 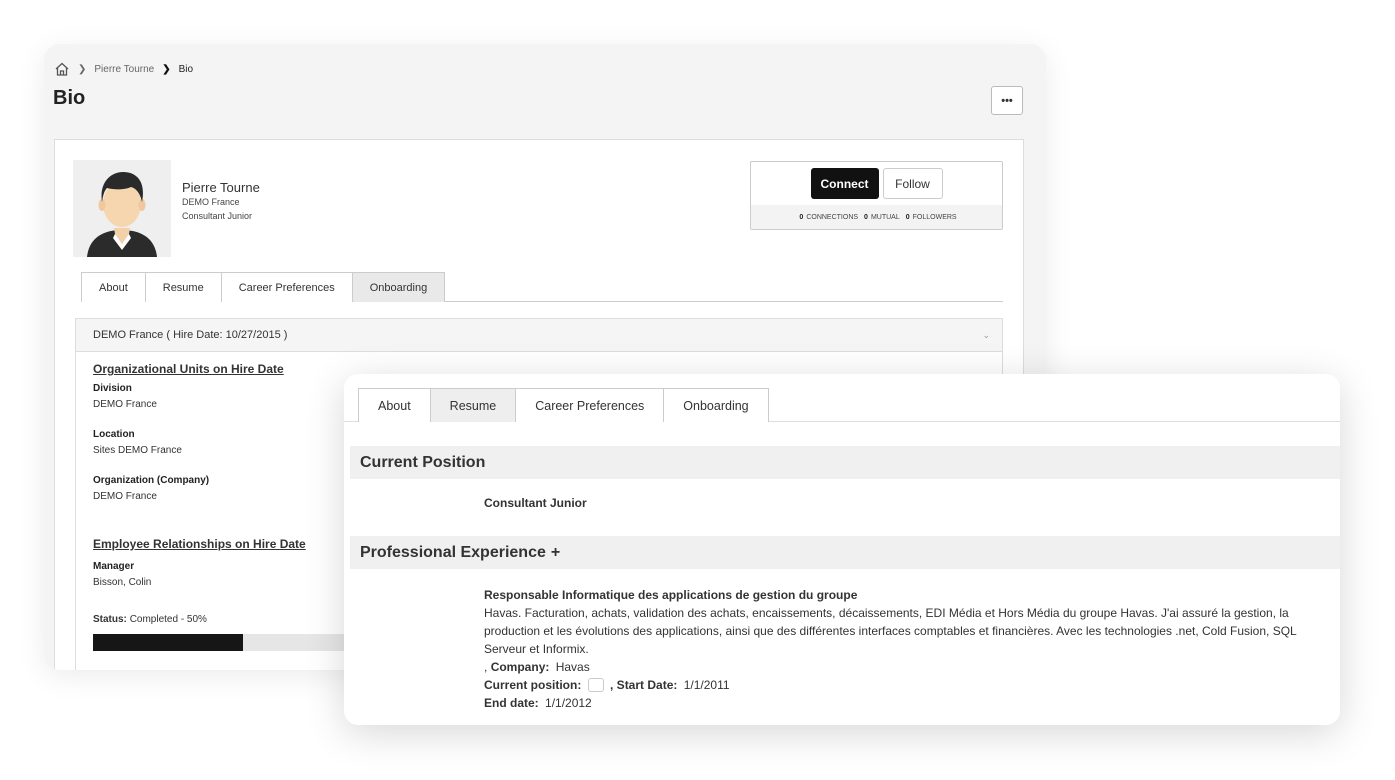 What do you see at coordinates (832, 217) in the screenshot?
I see `connections-label: CONNECTIONS` at bounding box center [832, 217].